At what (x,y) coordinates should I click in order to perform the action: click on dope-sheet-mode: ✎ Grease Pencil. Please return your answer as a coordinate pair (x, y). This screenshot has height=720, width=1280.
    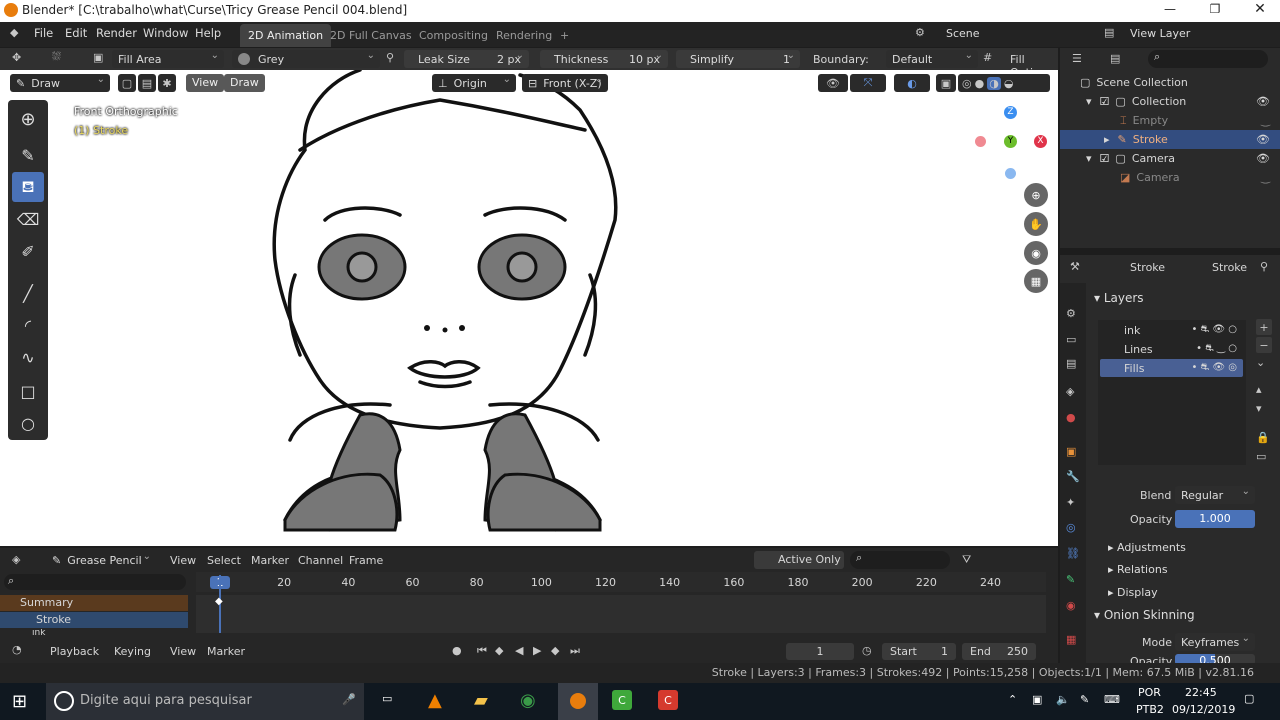
    Looking at the image, I should click on (101, 560).